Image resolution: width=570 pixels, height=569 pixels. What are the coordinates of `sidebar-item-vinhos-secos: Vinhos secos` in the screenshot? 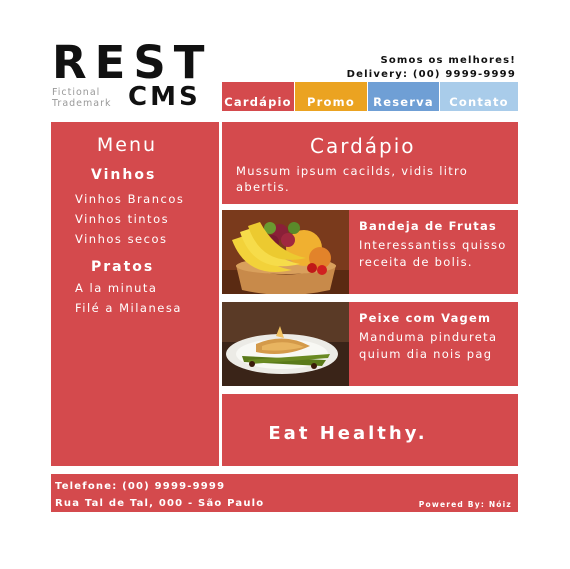 It's located at (121, 239).